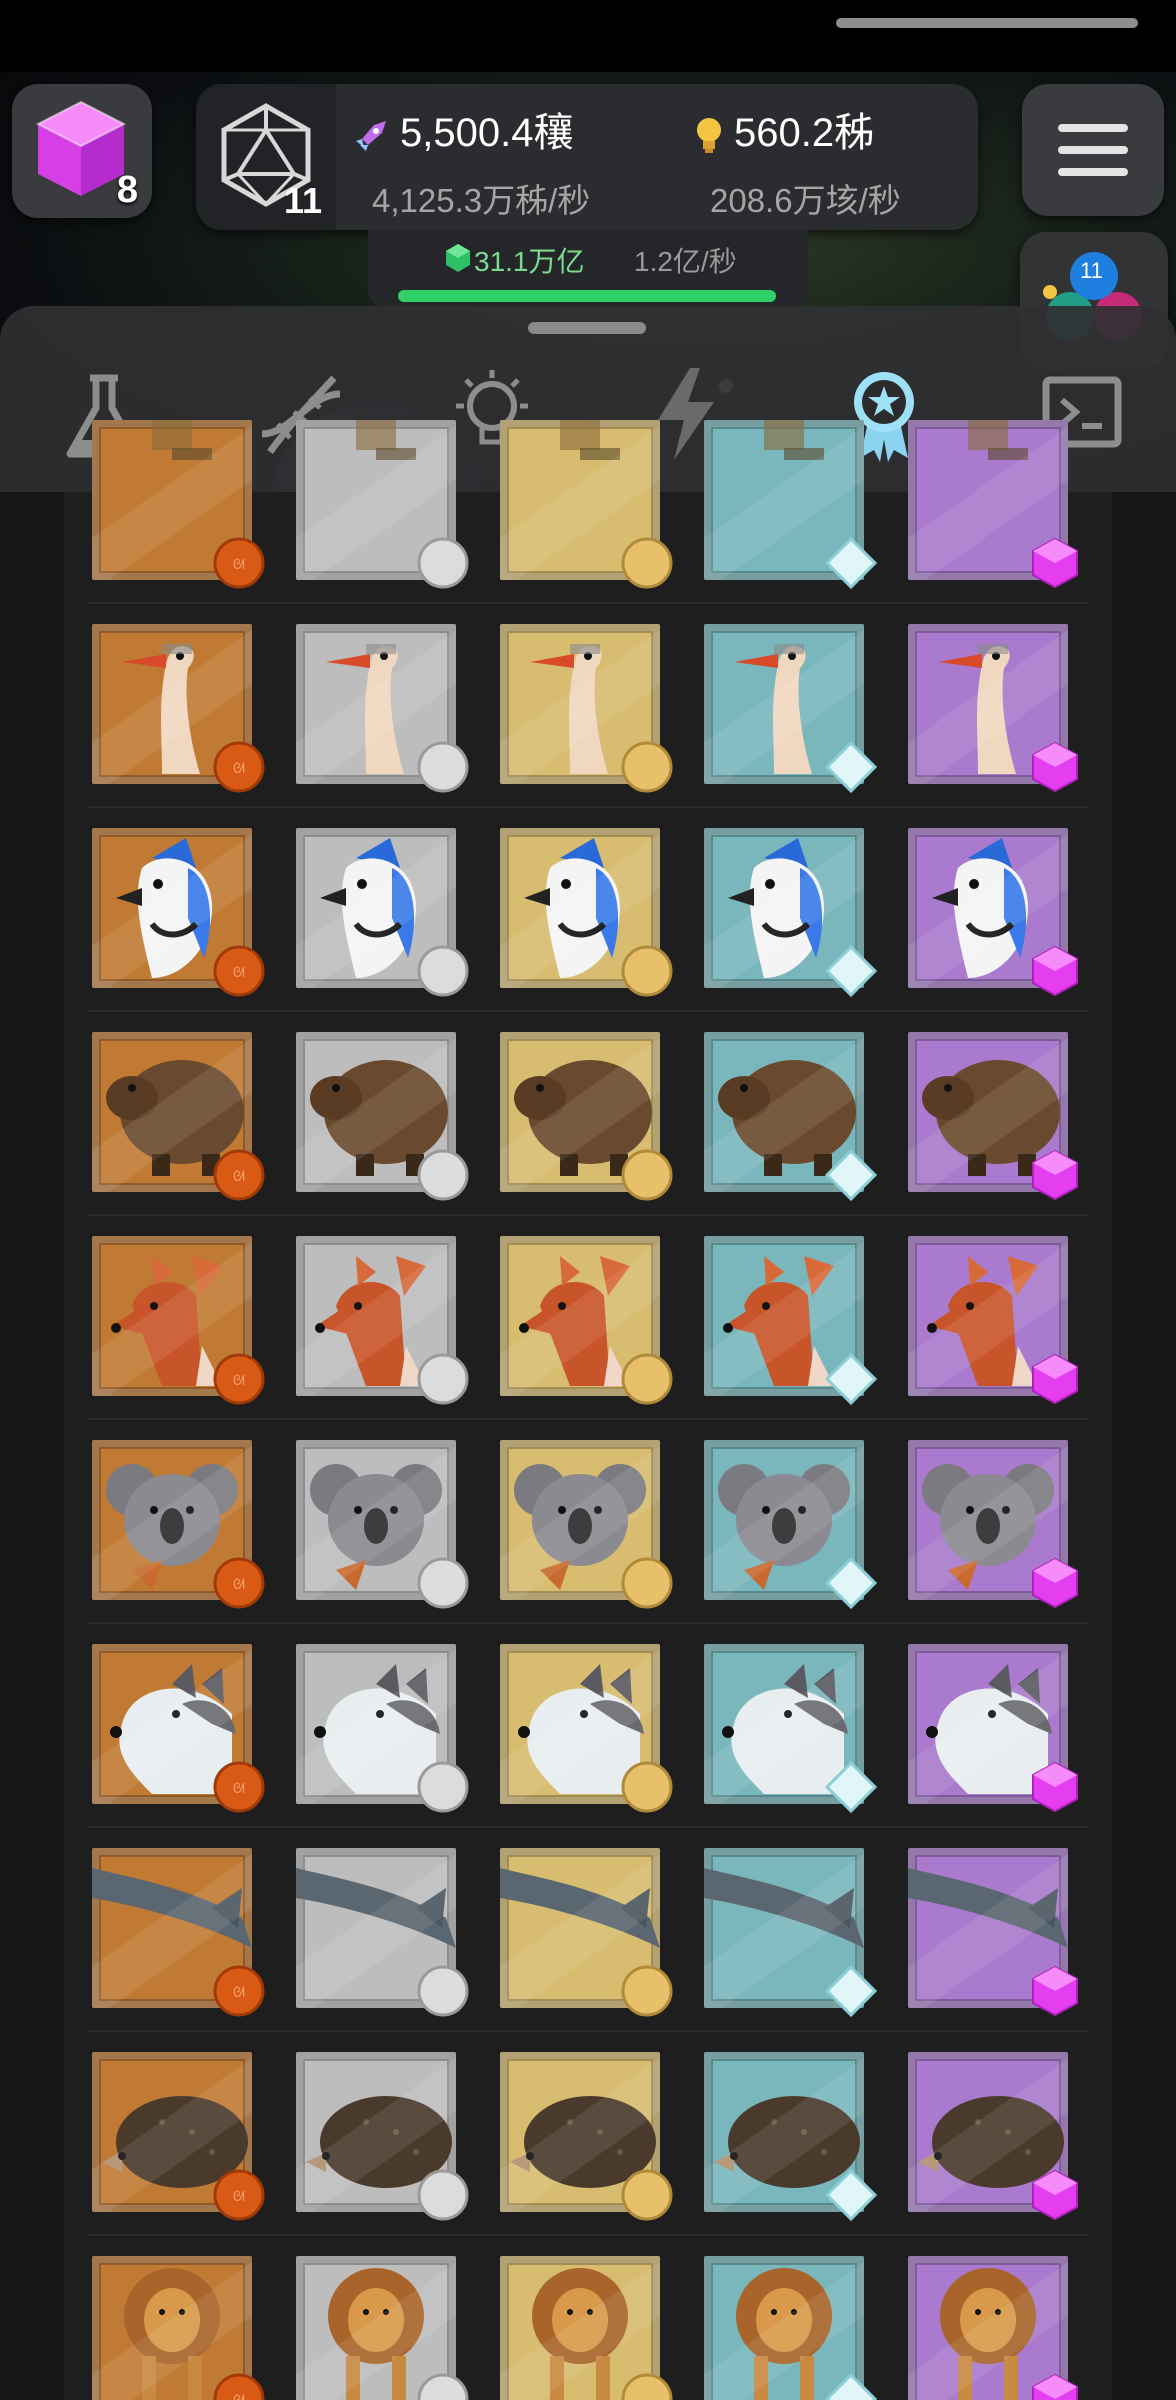  I want to click on cube-count: 8, so click(127, 190).